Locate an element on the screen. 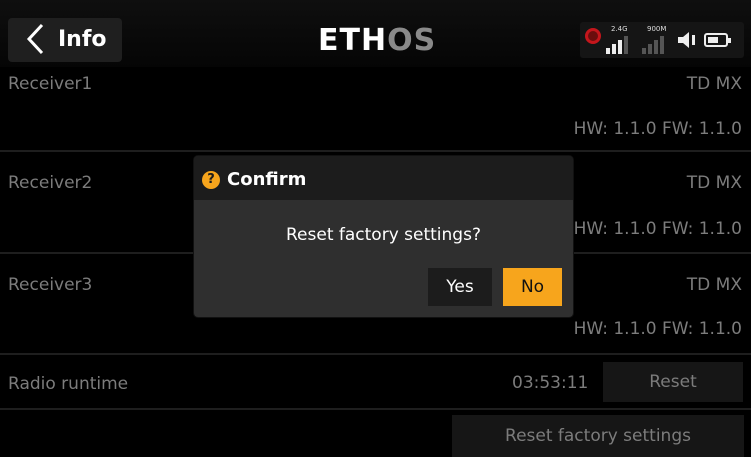  receiver1-label: Receiver1 is located at coordinates (50, 84).